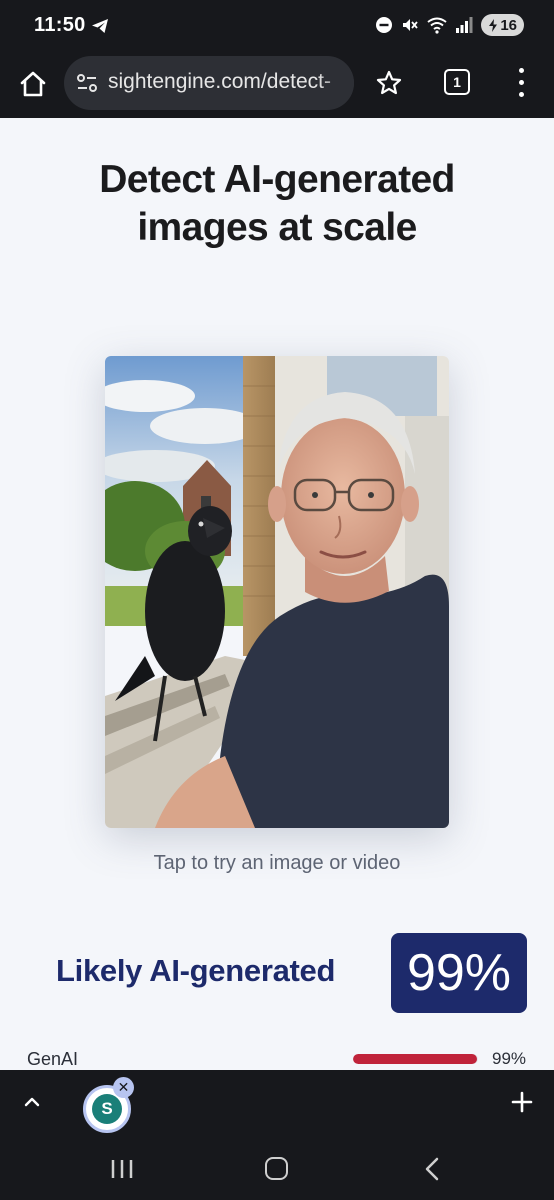  I want to click on try-image-hint: Tap to try an image or video, so click(277, 863).